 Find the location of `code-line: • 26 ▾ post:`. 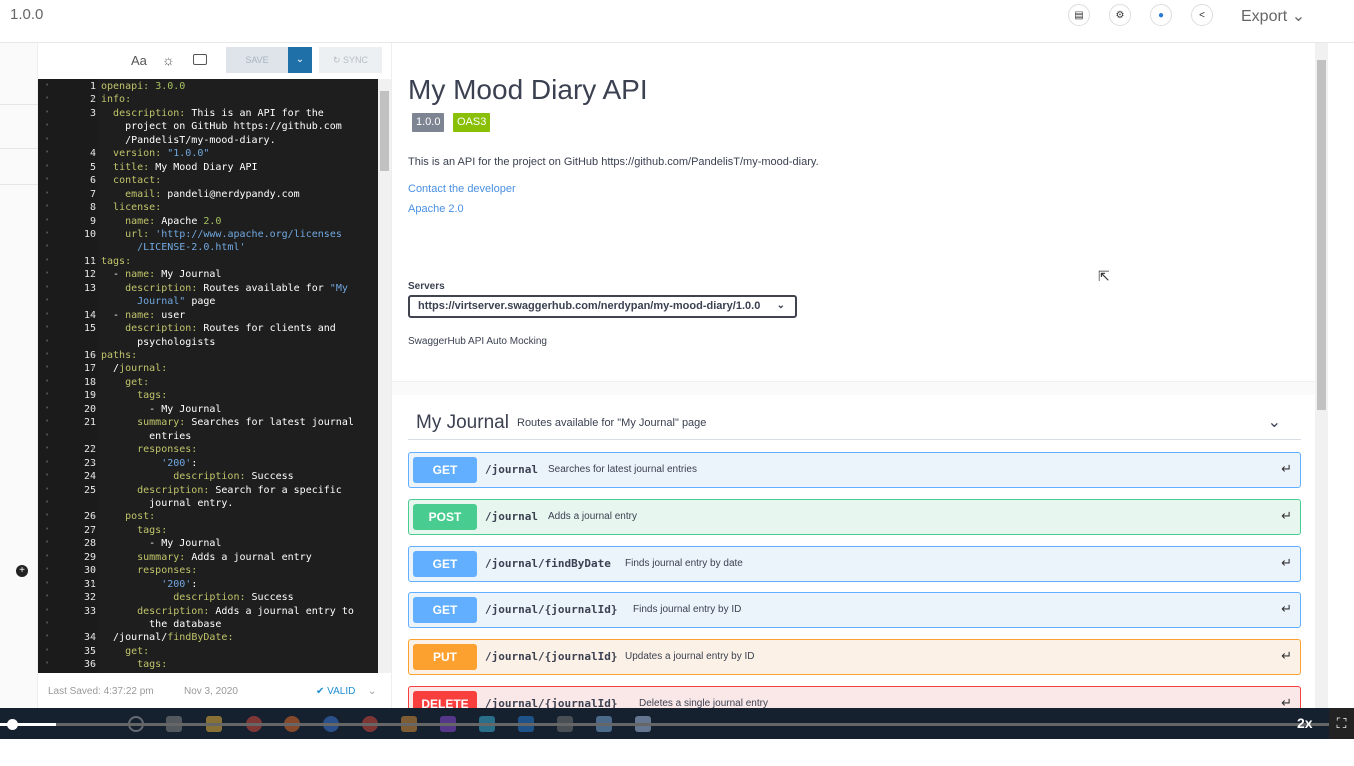

code-line: • 26 ▾ post: is located at coordinates (208, 518).